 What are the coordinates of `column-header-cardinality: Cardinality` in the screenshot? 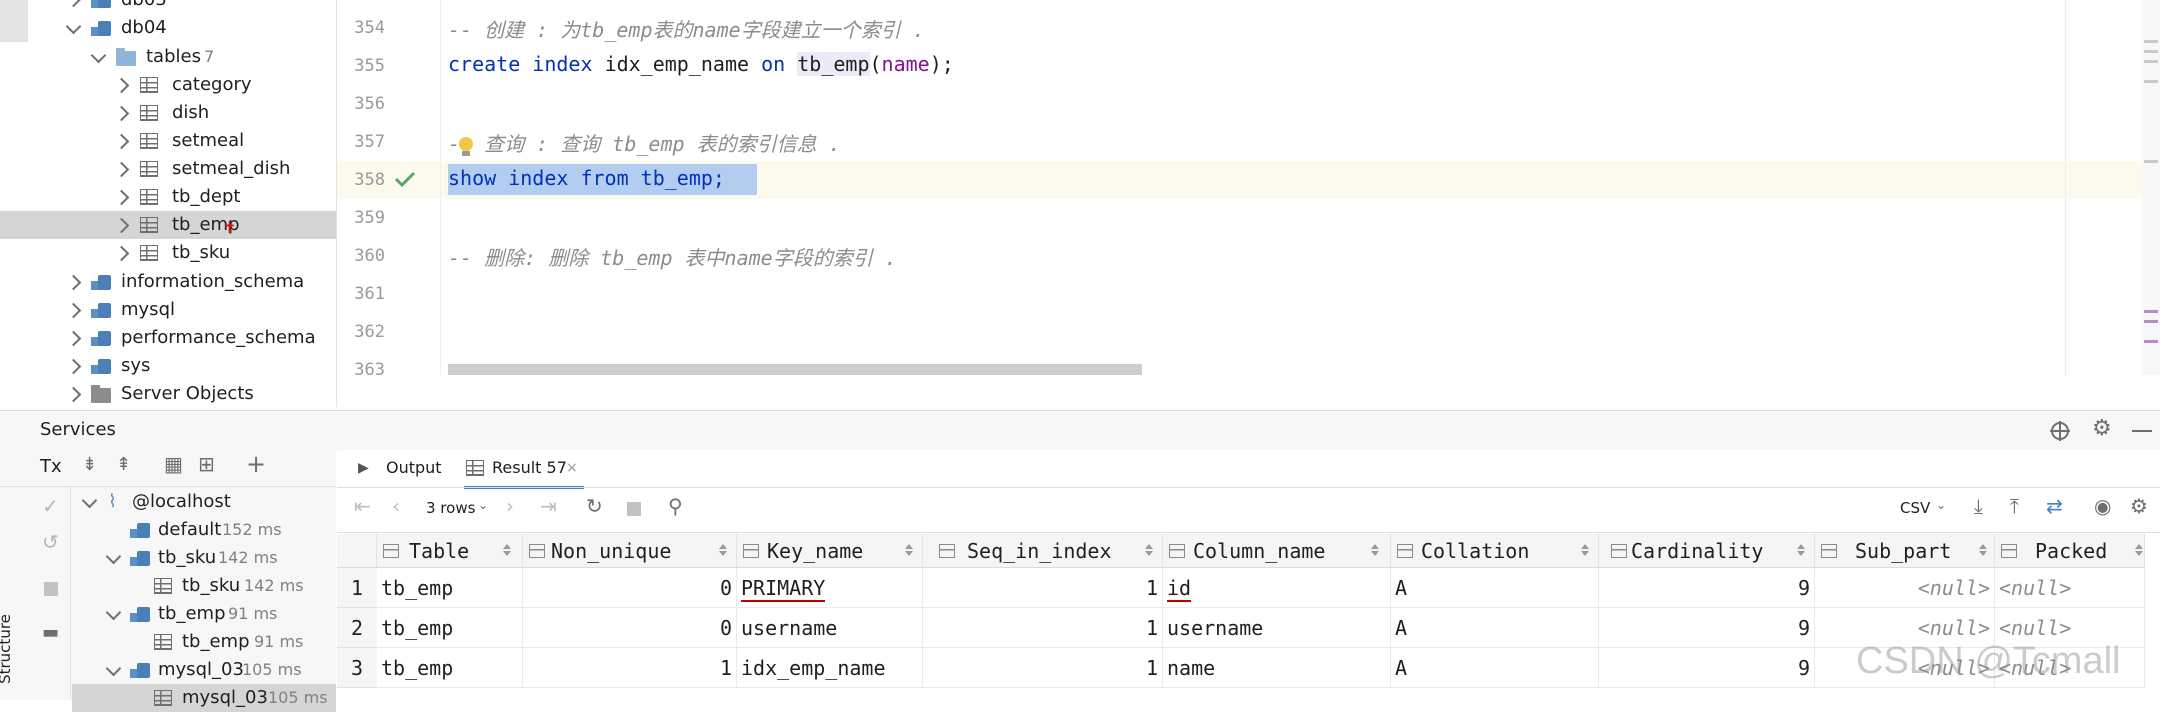 It's located at (1707, 551).